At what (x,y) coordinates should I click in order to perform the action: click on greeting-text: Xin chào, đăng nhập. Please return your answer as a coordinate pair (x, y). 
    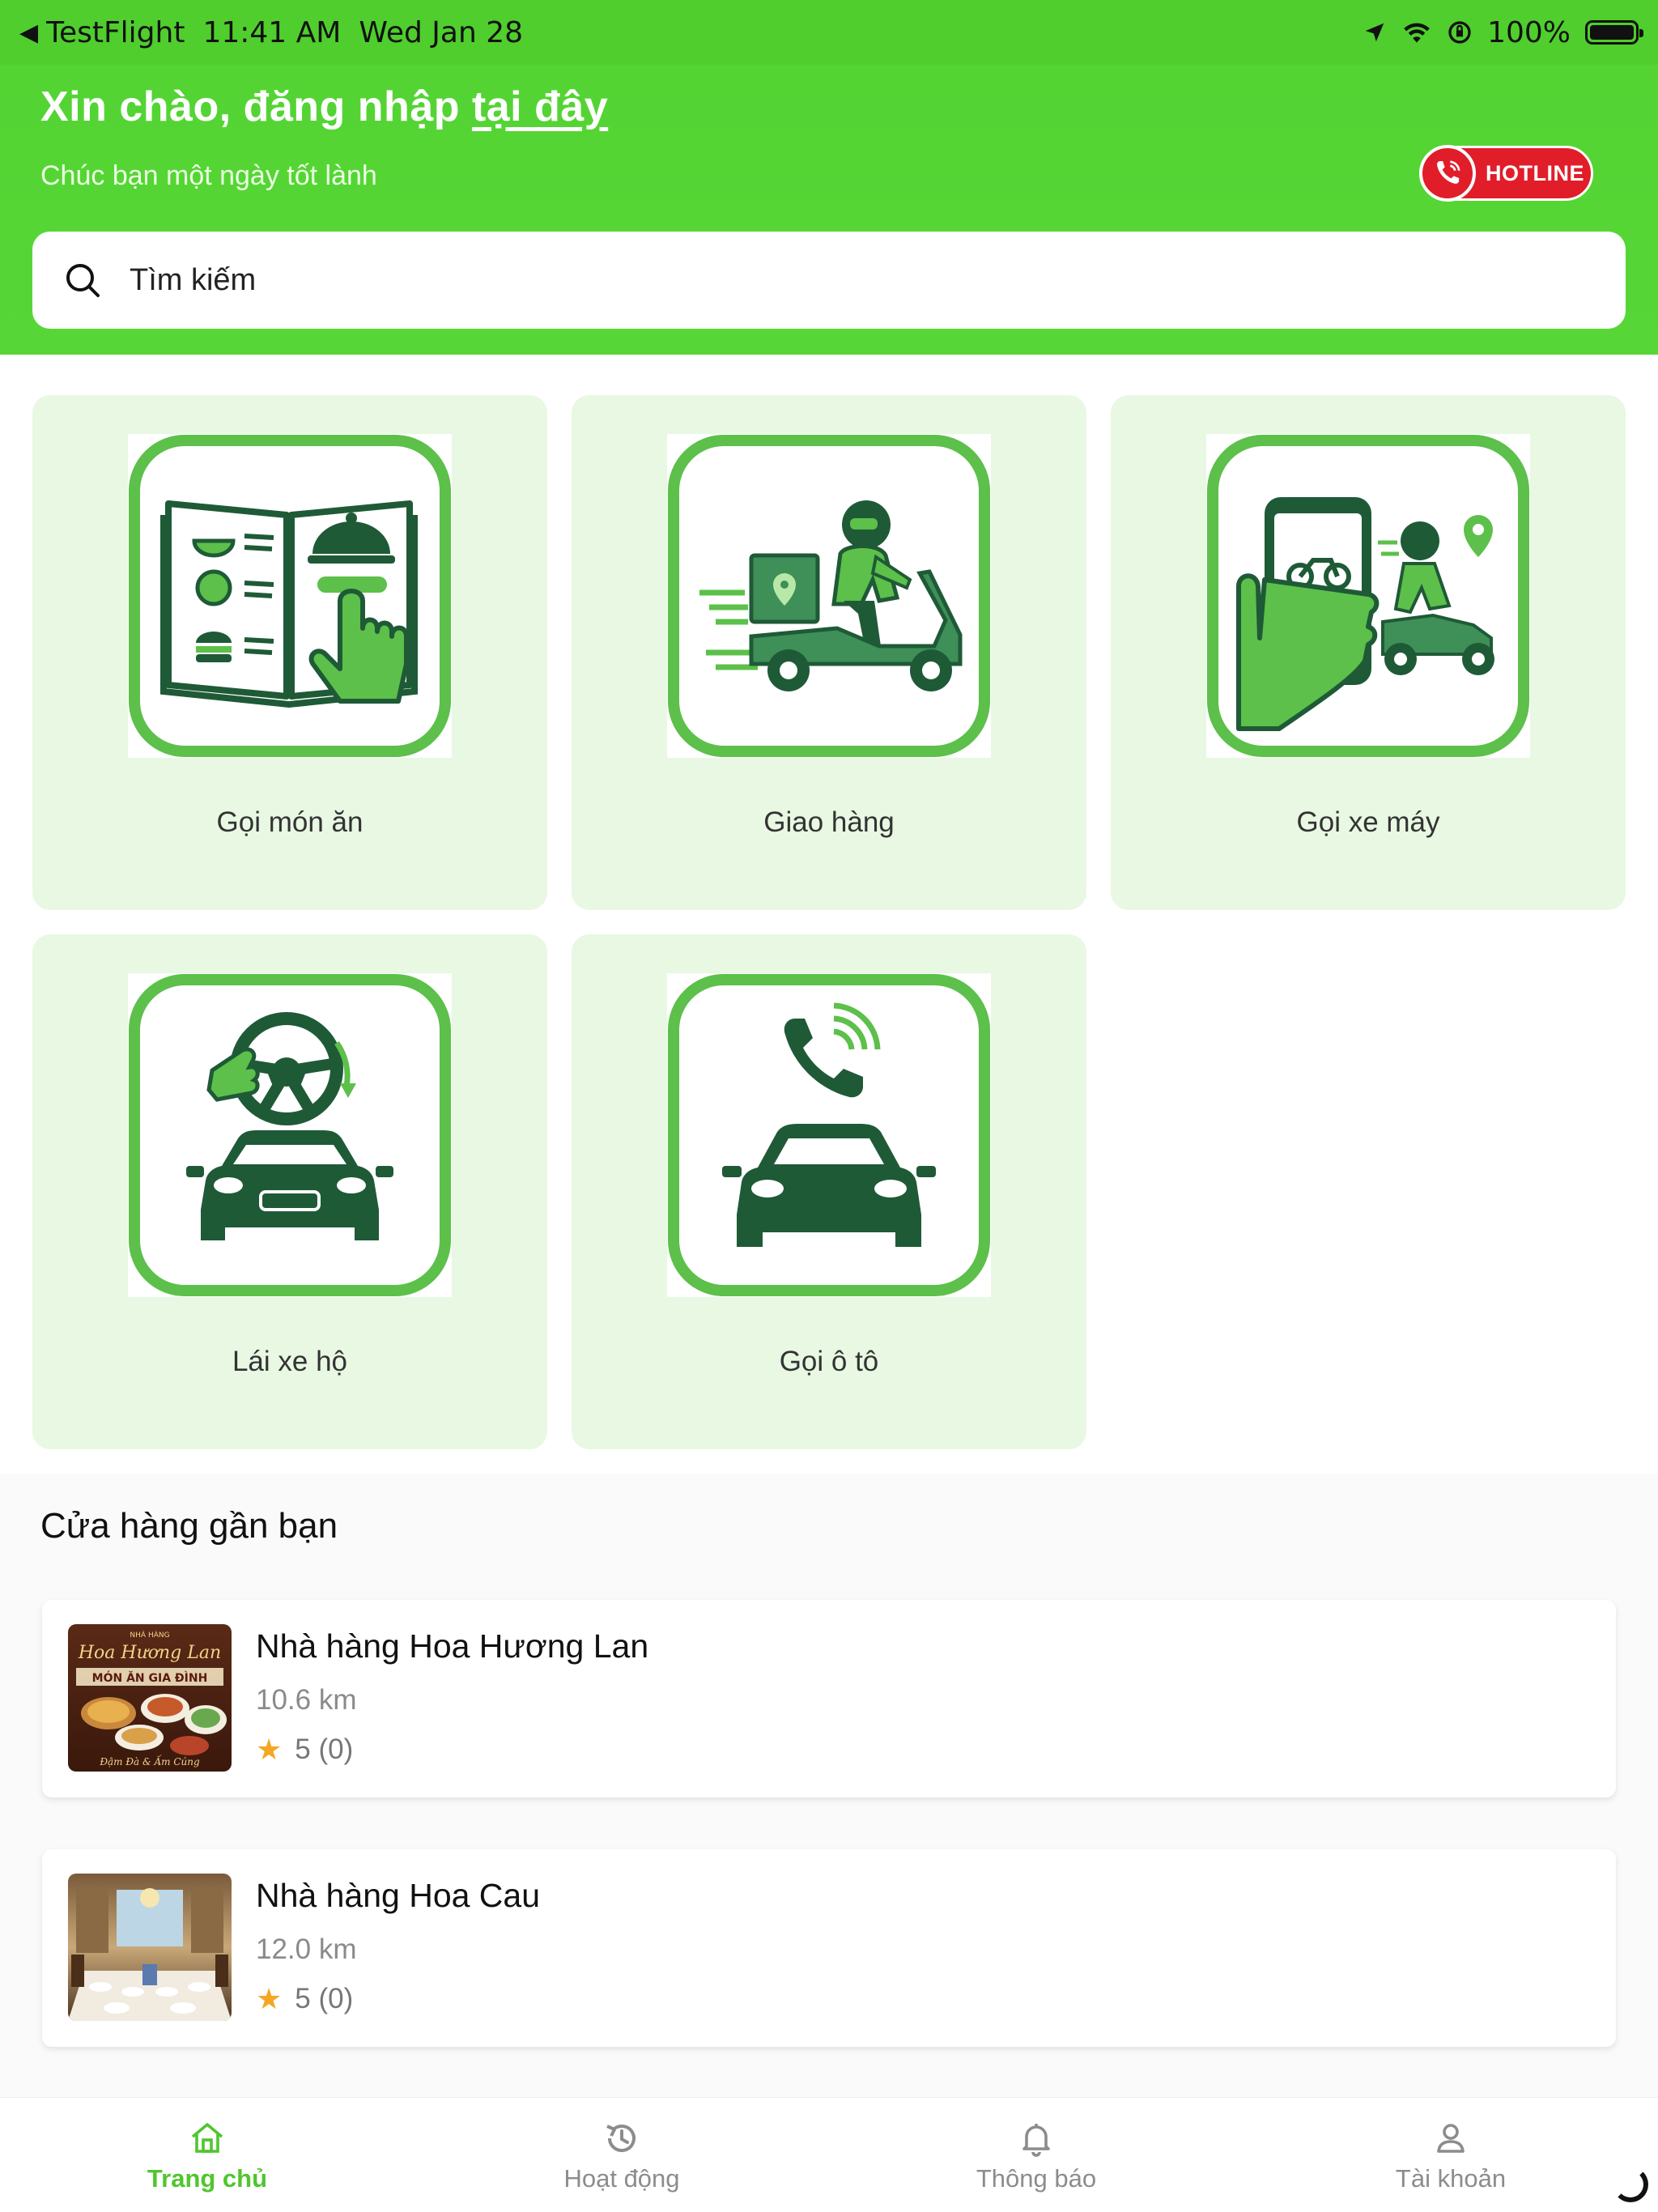
    Looking at the image, I should click on (250, 106).